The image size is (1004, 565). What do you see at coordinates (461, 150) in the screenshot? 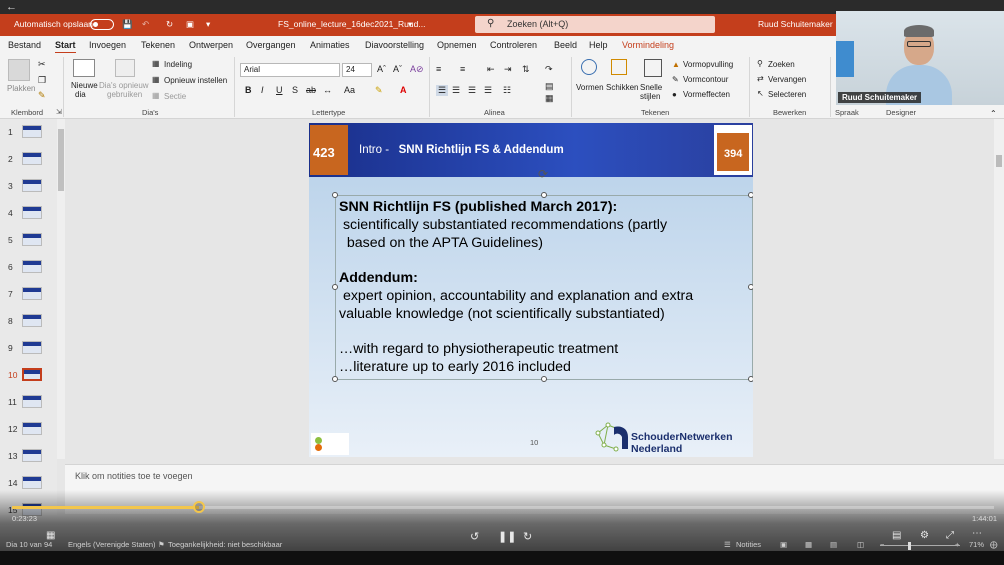
I see `slide-title: Intro - SNN Richtlijn FS & Addendum` at bounding box center [461, 150].